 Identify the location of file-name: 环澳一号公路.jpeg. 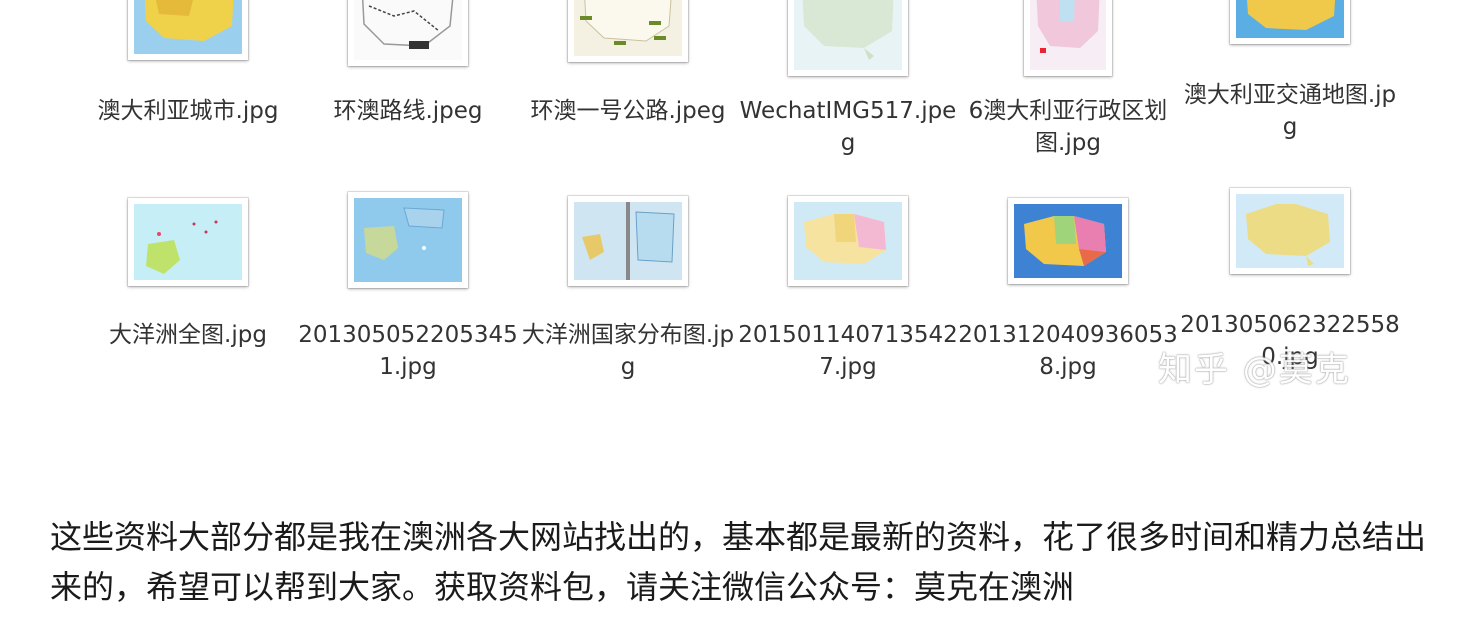
(628, 111).